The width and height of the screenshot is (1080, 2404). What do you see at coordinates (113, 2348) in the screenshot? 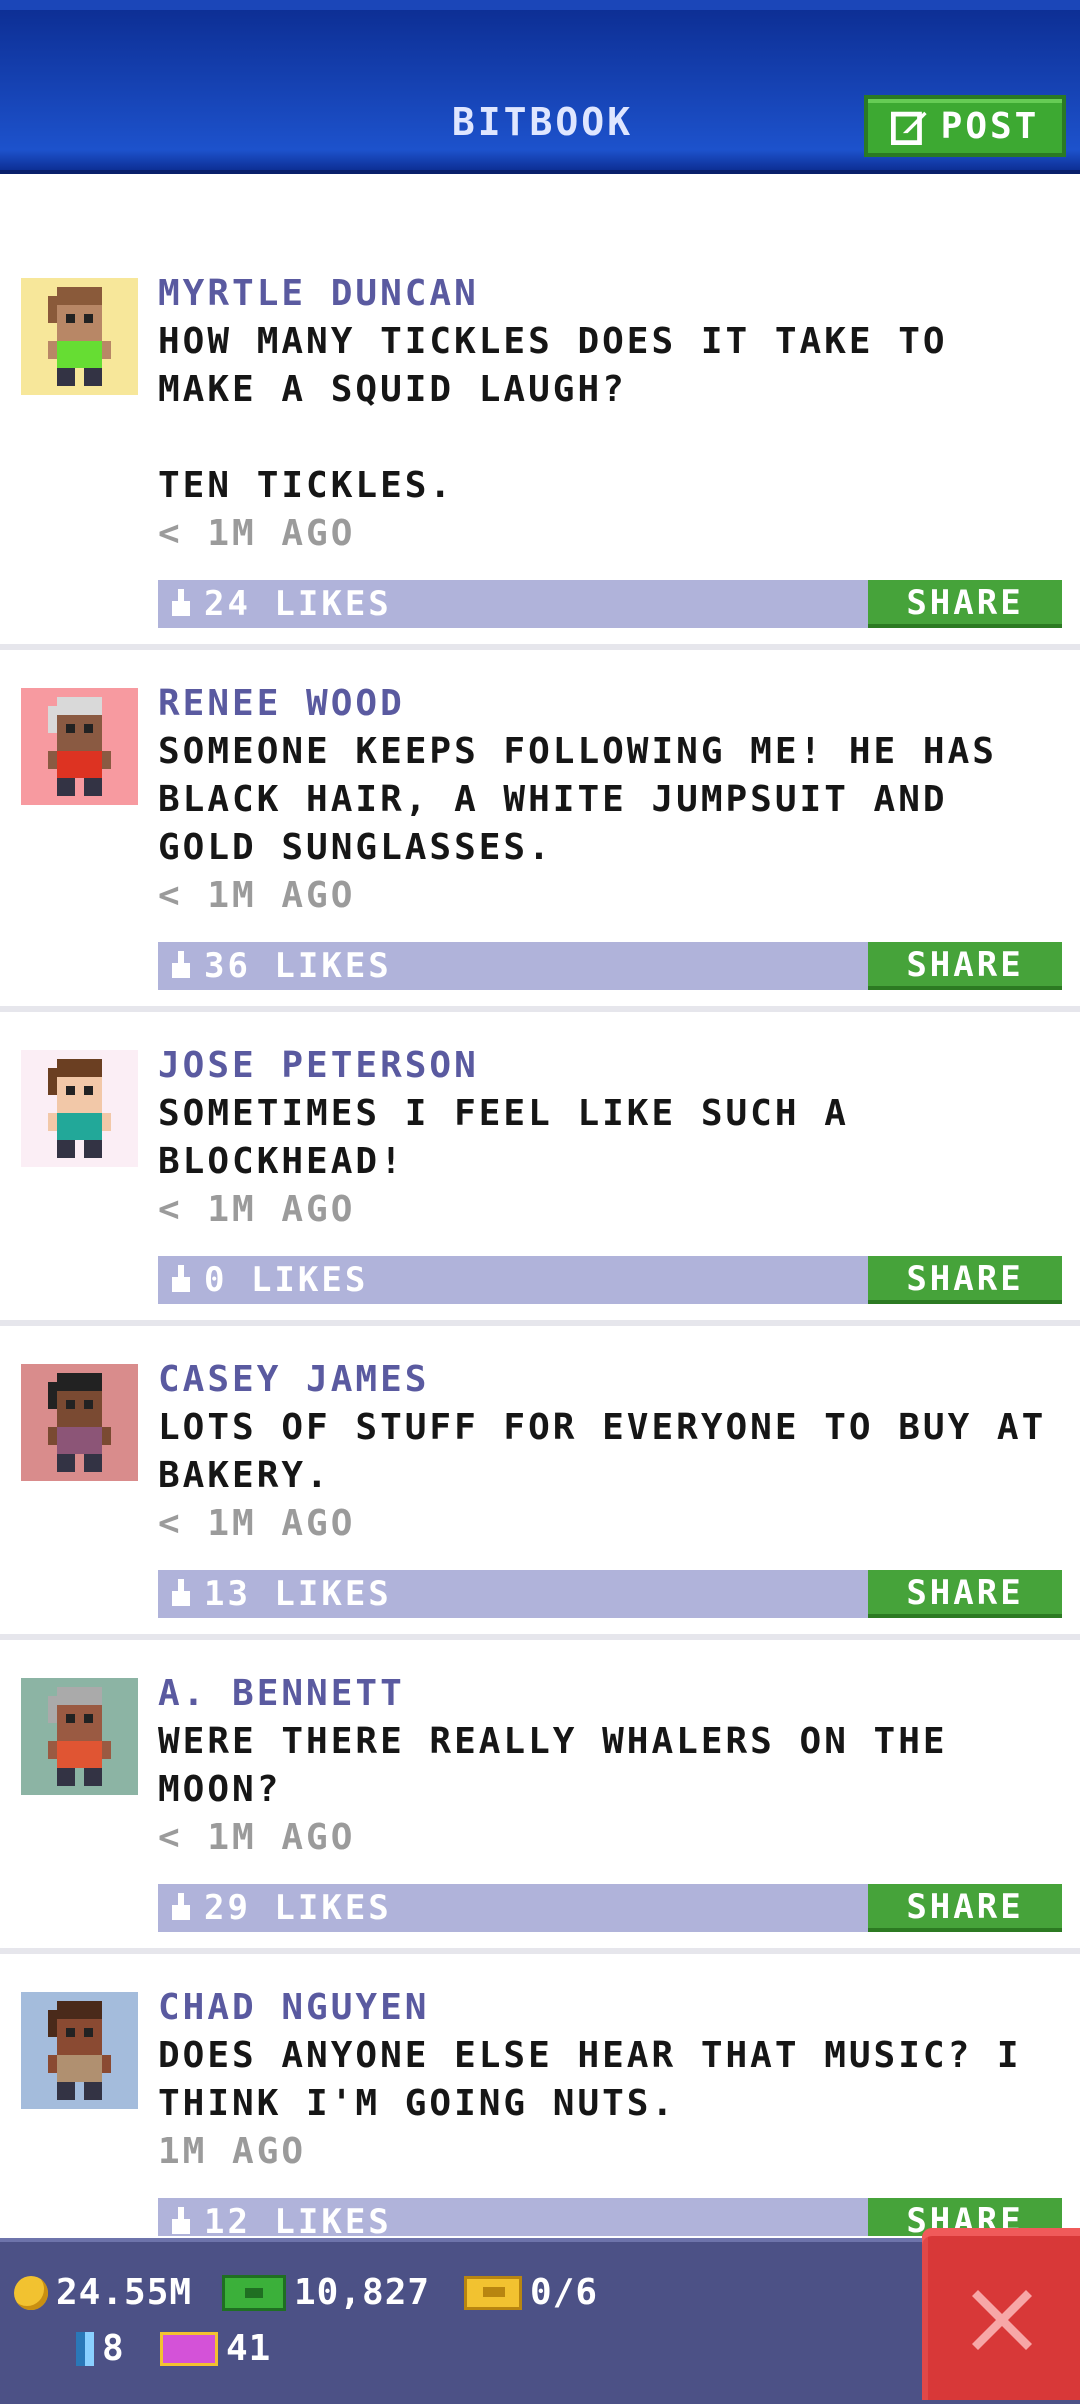
I see `bottles-value: 8` at bounding box center [113, 2348].